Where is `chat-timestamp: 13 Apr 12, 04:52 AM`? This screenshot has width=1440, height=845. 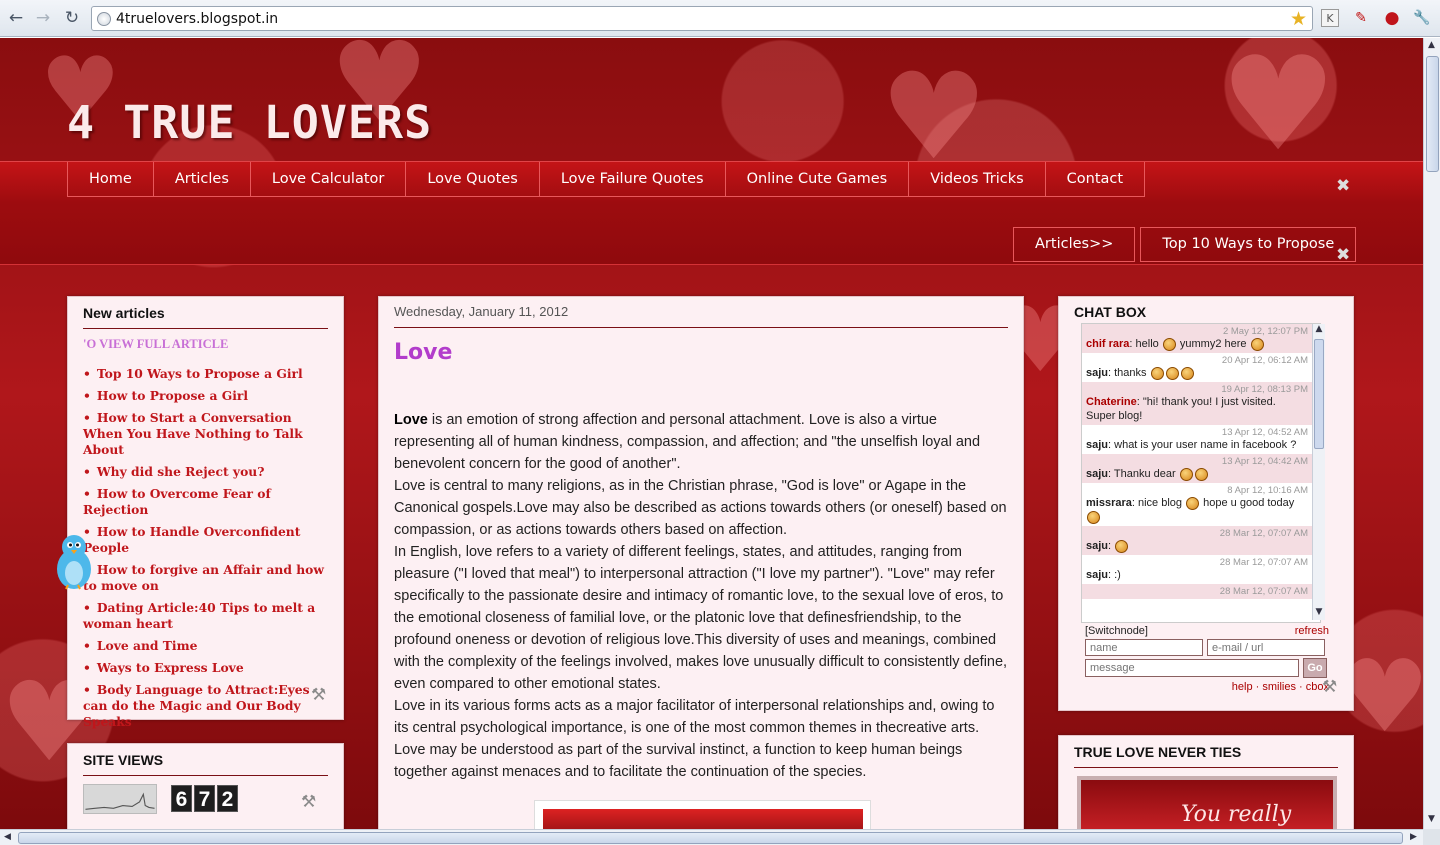
chat-timestamp: 13 Apr 12, 04:52 AM is located at coordinates (1264, 432).